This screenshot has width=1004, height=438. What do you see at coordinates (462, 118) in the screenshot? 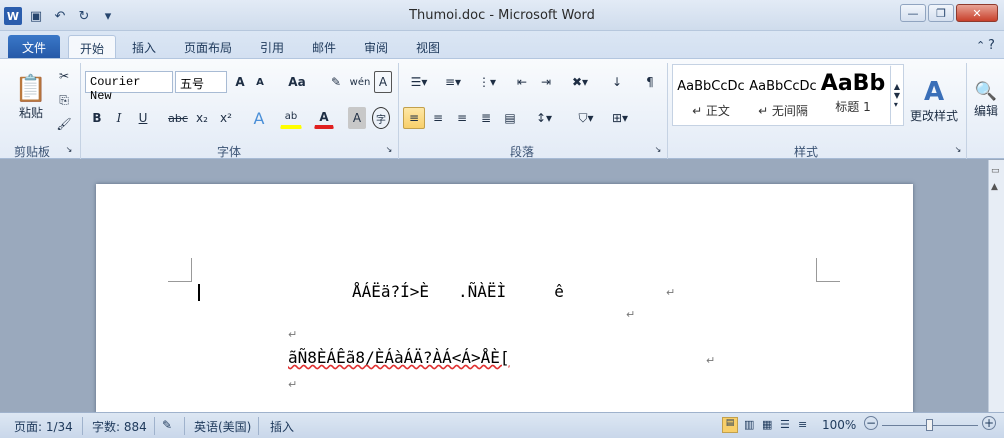
I see `align-right-icon: ≡` at bounding box center [462, 118].